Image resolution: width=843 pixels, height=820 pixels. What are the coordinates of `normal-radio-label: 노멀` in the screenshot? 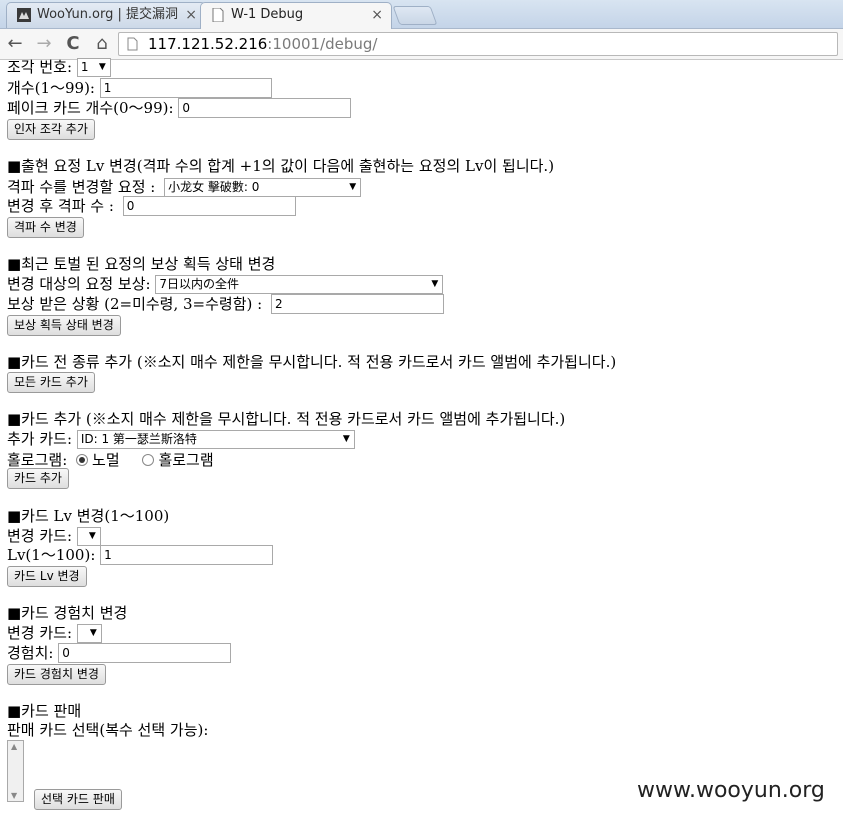 It's located at (106, 460).